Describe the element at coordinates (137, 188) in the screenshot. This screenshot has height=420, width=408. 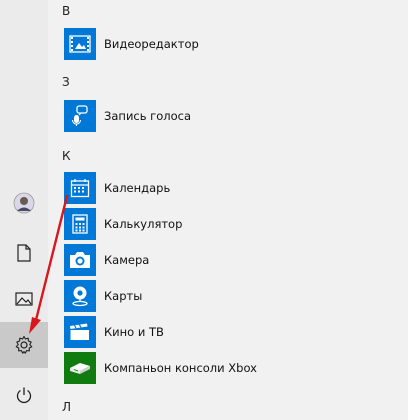
I see `app-label: Календарь` at that location.